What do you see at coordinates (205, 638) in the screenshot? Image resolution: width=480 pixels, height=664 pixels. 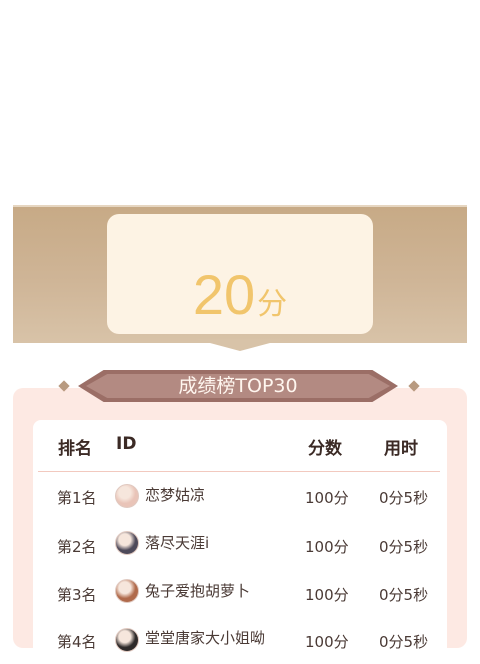 I see `row-name: 堂堂唐家大小姐呦` at bounding box center [205, 638].